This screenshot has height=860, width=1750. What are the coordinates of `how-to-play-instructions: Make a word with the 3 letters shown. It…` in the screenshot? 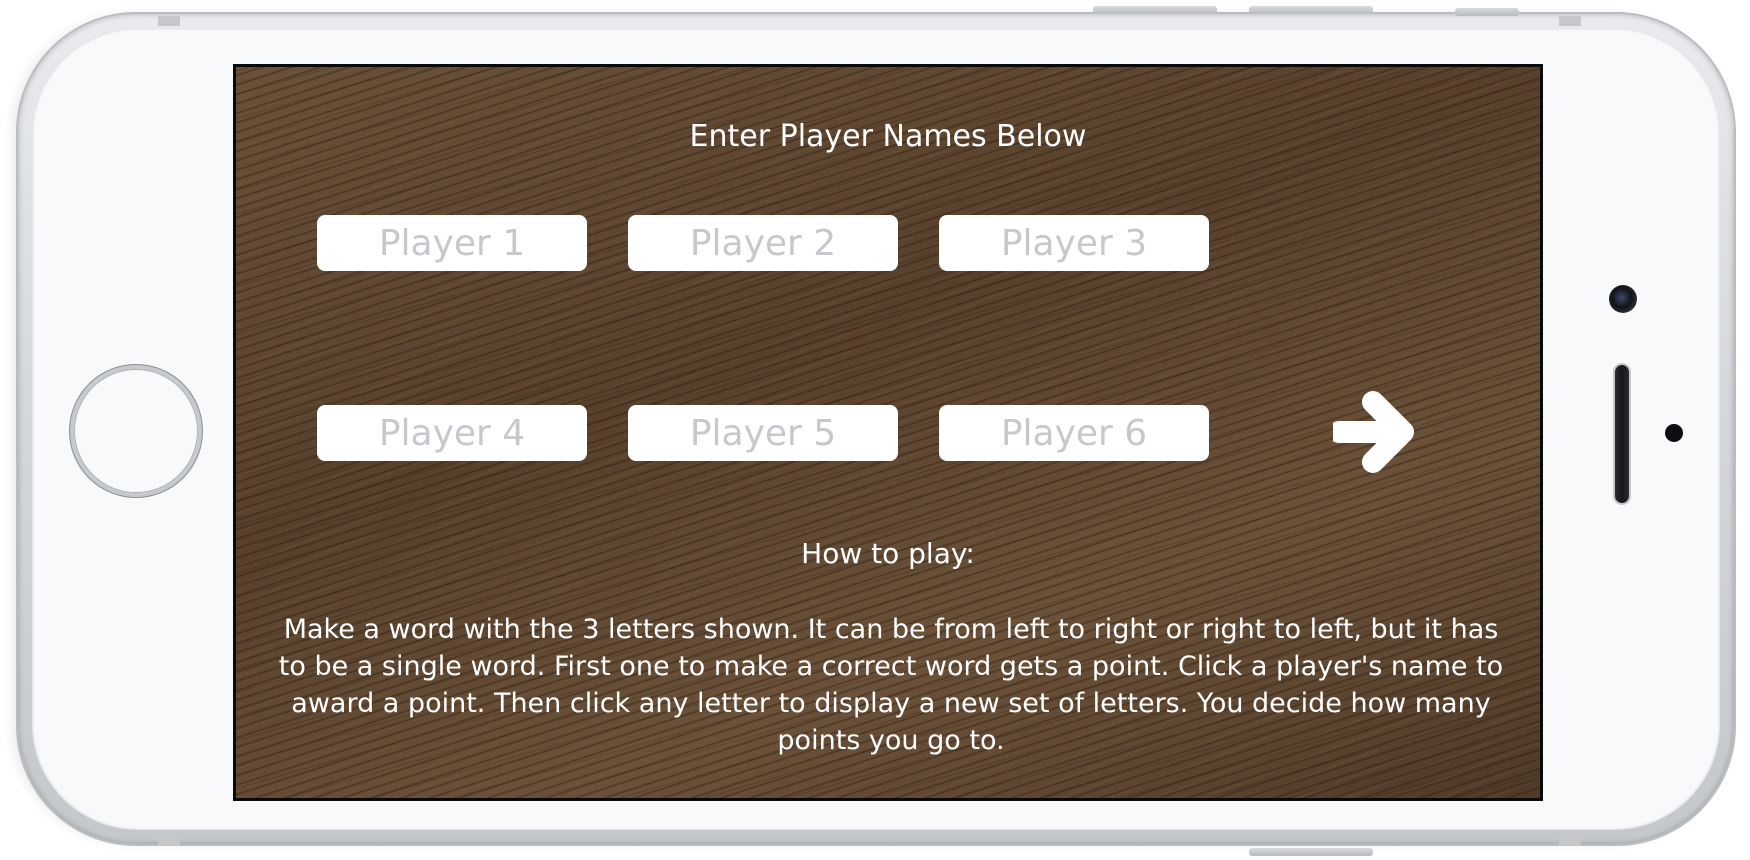 It's located at (891, 685).